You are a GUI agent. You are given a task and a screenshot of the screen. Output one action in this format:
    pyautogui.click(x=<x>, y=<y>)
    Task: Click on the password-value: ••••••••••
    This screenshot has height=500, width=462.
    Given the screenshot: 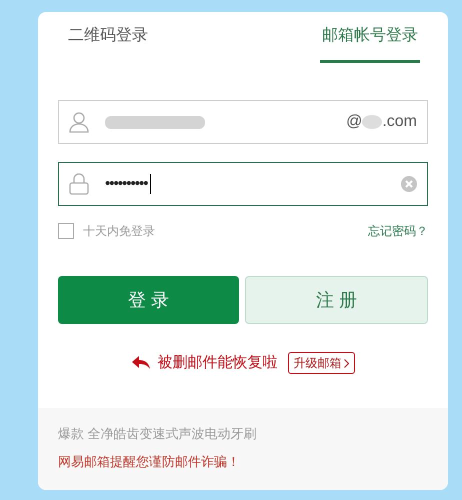 What is the action you would take?
    pyautogui.click(x=126, y=184)
    